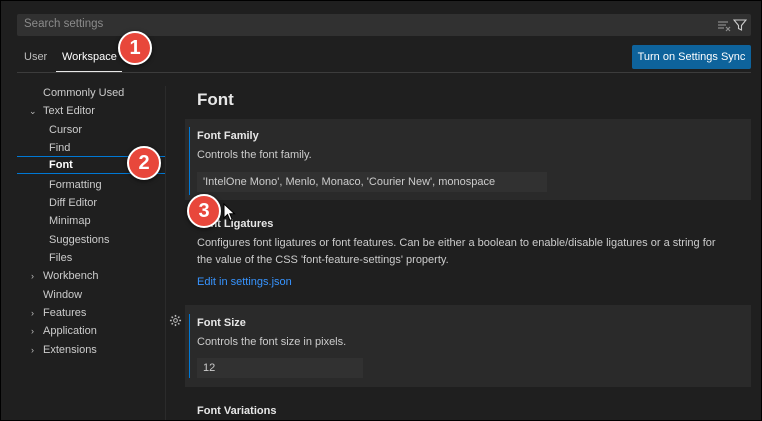 Image resolution: width=762 pixels, height=421 pixels. I want to click on toc-item-diff-editor: Diff Editor, so click(91, 203).